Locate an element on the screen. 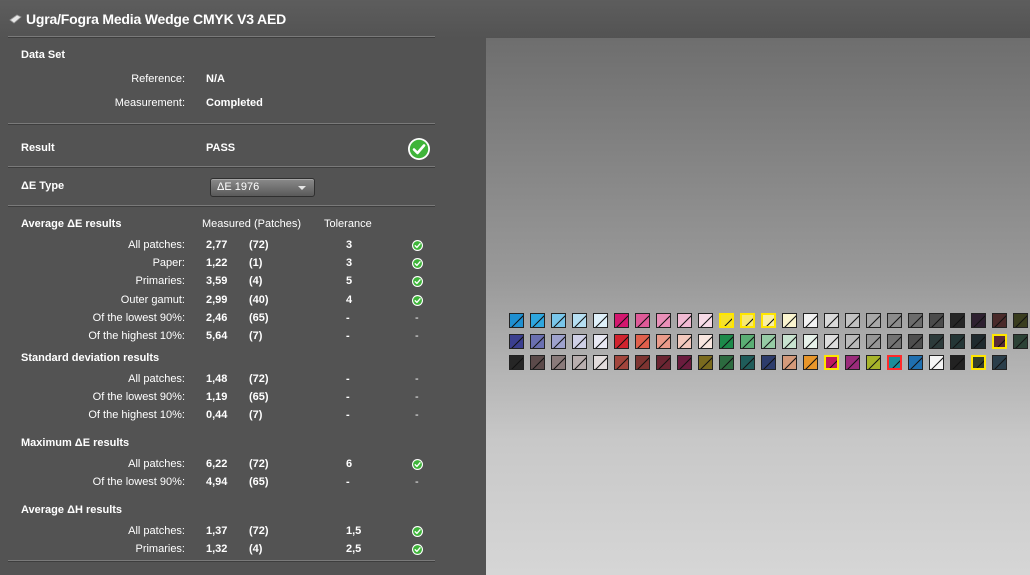 This screenshot has width=1030, height=575. measured-value: 1,48 is located at coordinates (217, 379).